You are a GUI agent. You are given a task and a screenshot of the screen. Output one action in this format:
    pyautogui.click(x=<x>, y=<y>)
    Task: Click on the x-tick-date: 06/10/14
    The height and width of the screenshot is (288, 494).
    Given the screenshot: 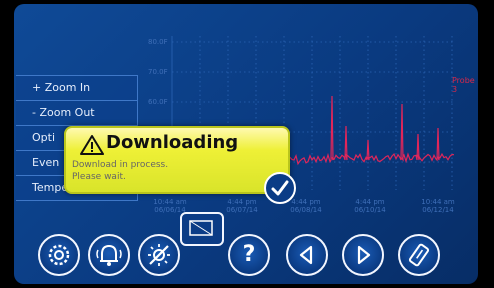 What is the action you would take?
    pyautogui.click(x=370, y=210)
    